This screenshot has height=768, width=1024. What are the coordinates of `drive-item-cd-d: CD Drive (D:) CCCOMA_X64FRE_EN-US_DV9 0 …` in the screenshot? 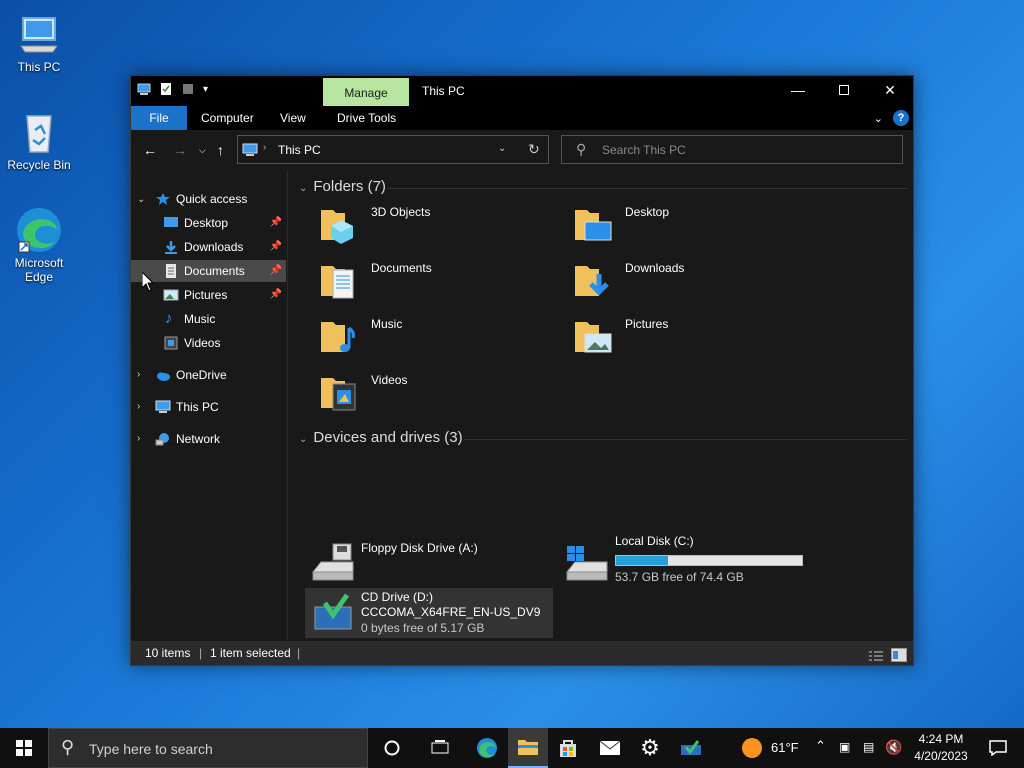 It's located at (429, 613).